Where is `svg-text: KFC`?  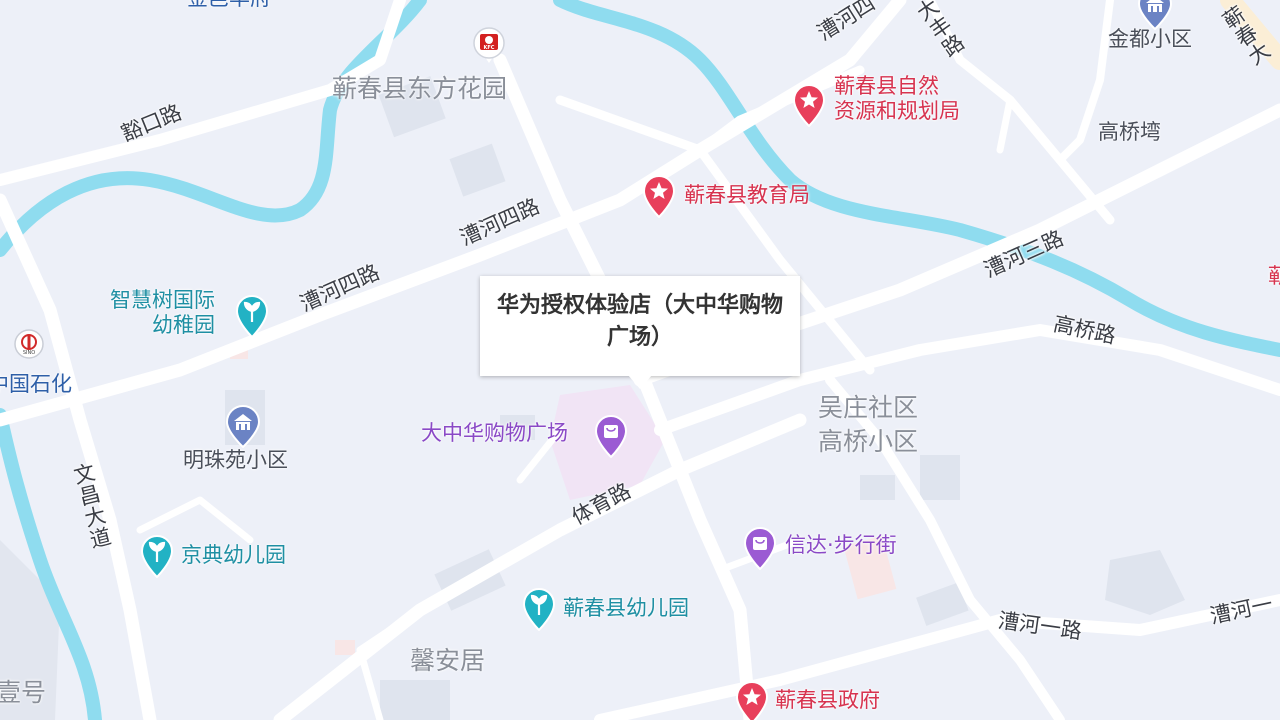 svg-text: KFC is located at coordinates (489, 48).